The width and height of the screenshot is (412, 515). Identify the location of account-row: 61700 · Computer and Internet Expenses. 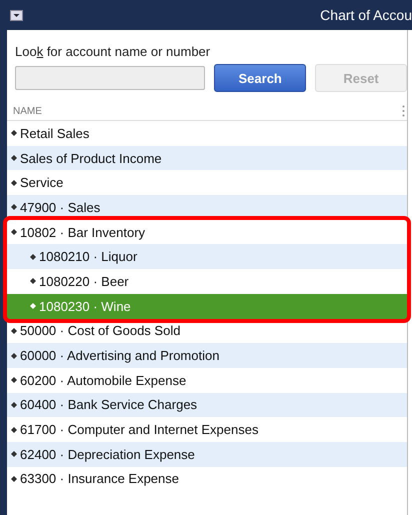
(207, 429).